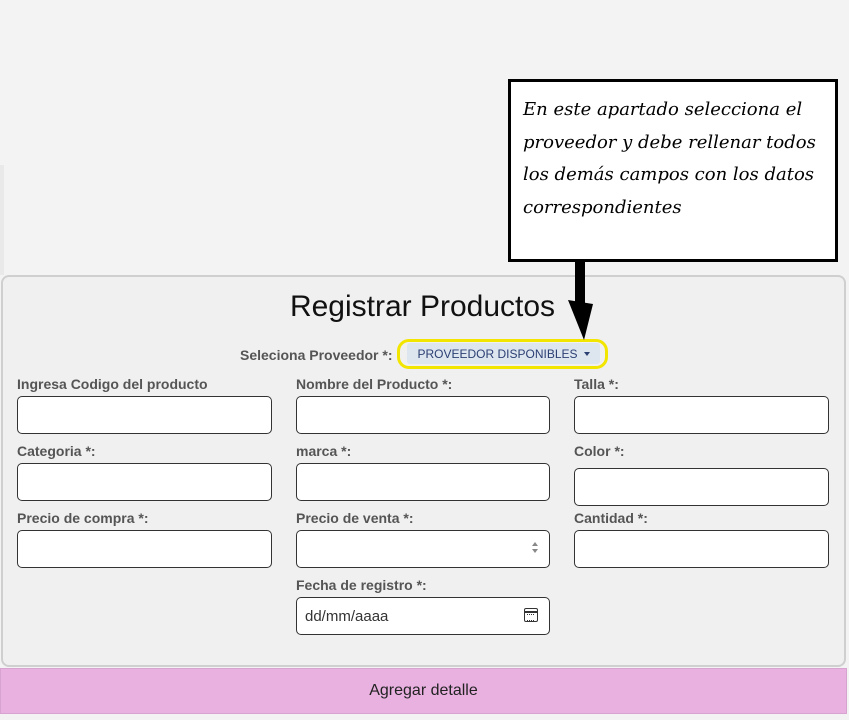 Image resolution: width=849 pixels, height=720 pixels. I want to click on codigo-input, so click(144, 415).